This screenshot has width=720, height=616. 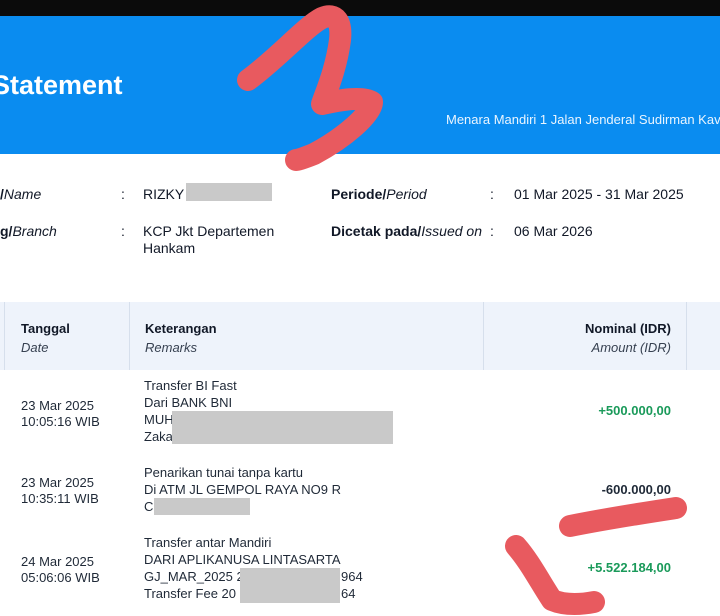 I want to click on row-remark-line: Dari BANK BNI, so click(x=188, y=402).